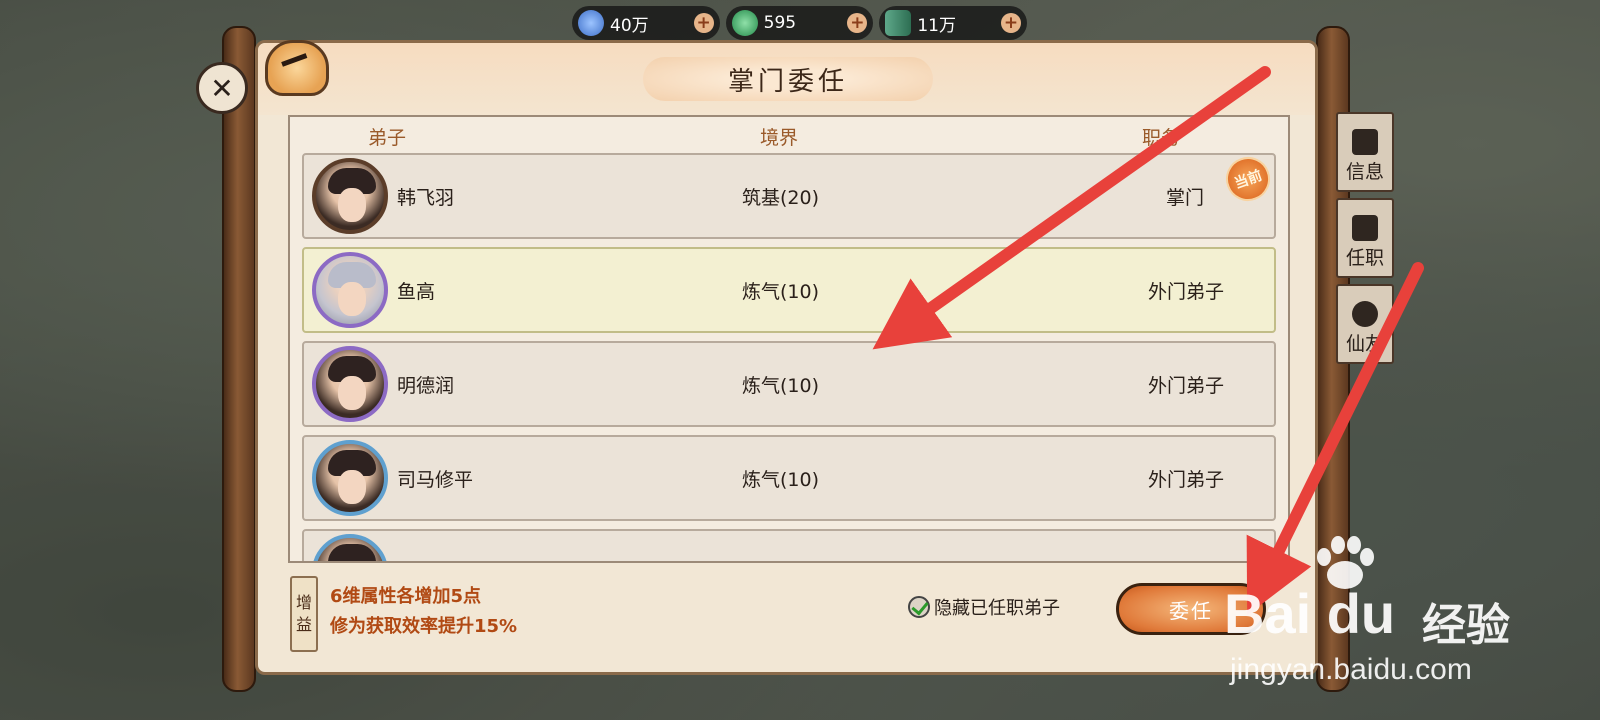  What do you see at coordinates (1466, 625) in the screenshot?
I see `watermark-cn: 经验` at bounding box center [1466, 625].